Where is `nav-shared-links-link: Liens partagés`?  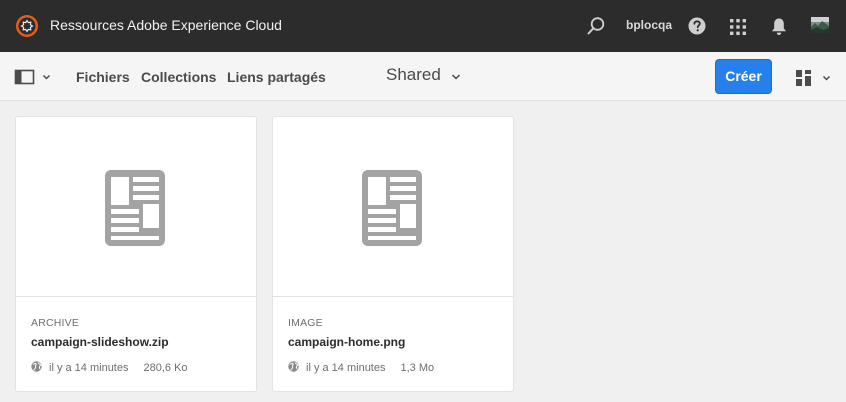
nav-shared-links-link: Liens partagés is located at coordinates (276, 77).